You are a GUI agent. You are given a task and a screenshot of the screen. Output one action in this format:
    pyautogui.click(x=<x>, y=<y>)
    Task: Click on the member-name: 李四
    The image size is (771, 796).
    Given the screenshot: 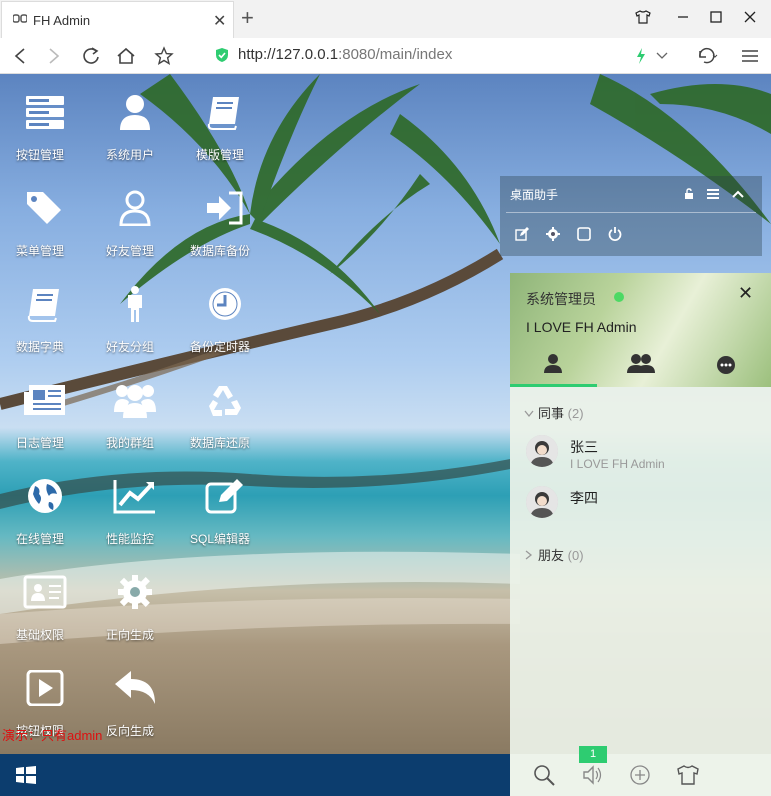 What is the action you would take?
    pyautogui.click(x=584, y=498)
    